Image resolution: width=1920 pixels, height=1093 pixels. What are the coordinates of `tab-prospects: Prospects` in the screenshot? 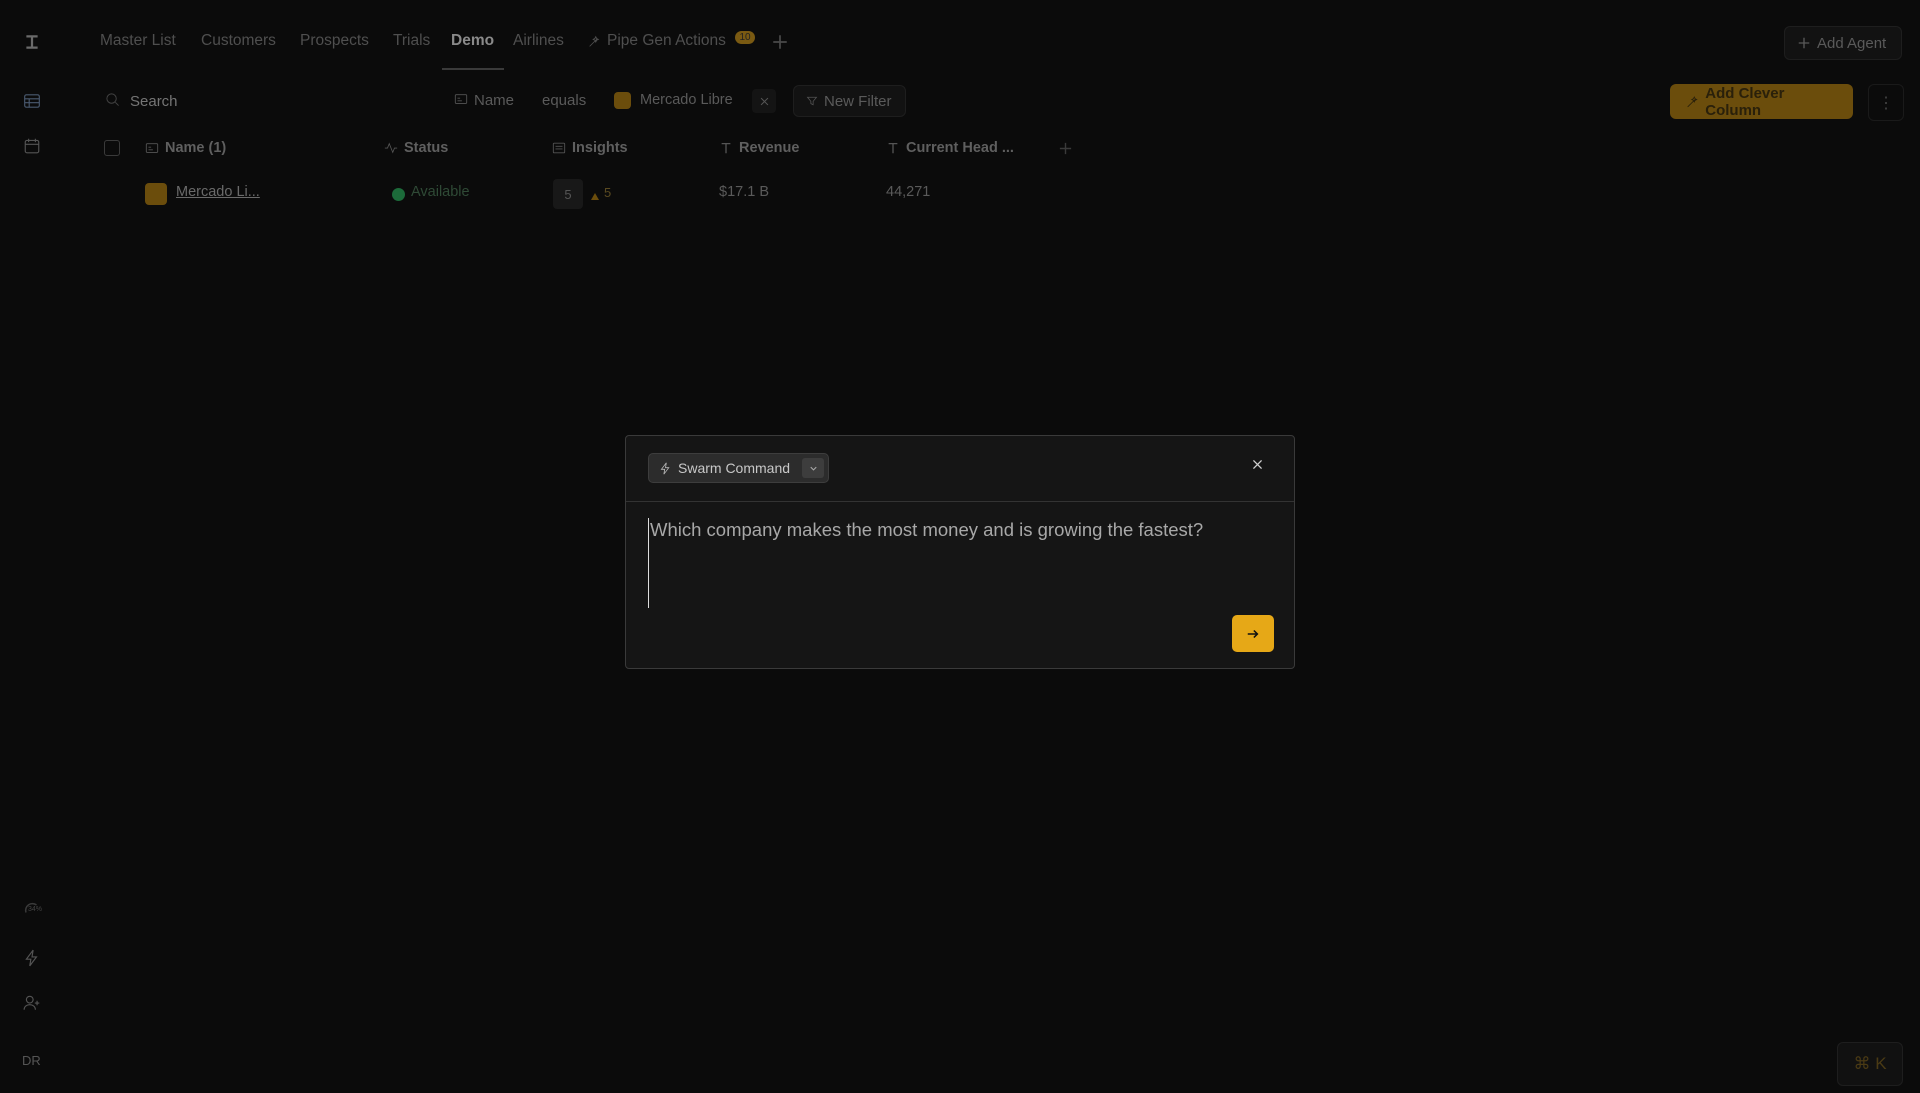 It's located at (334, 41).